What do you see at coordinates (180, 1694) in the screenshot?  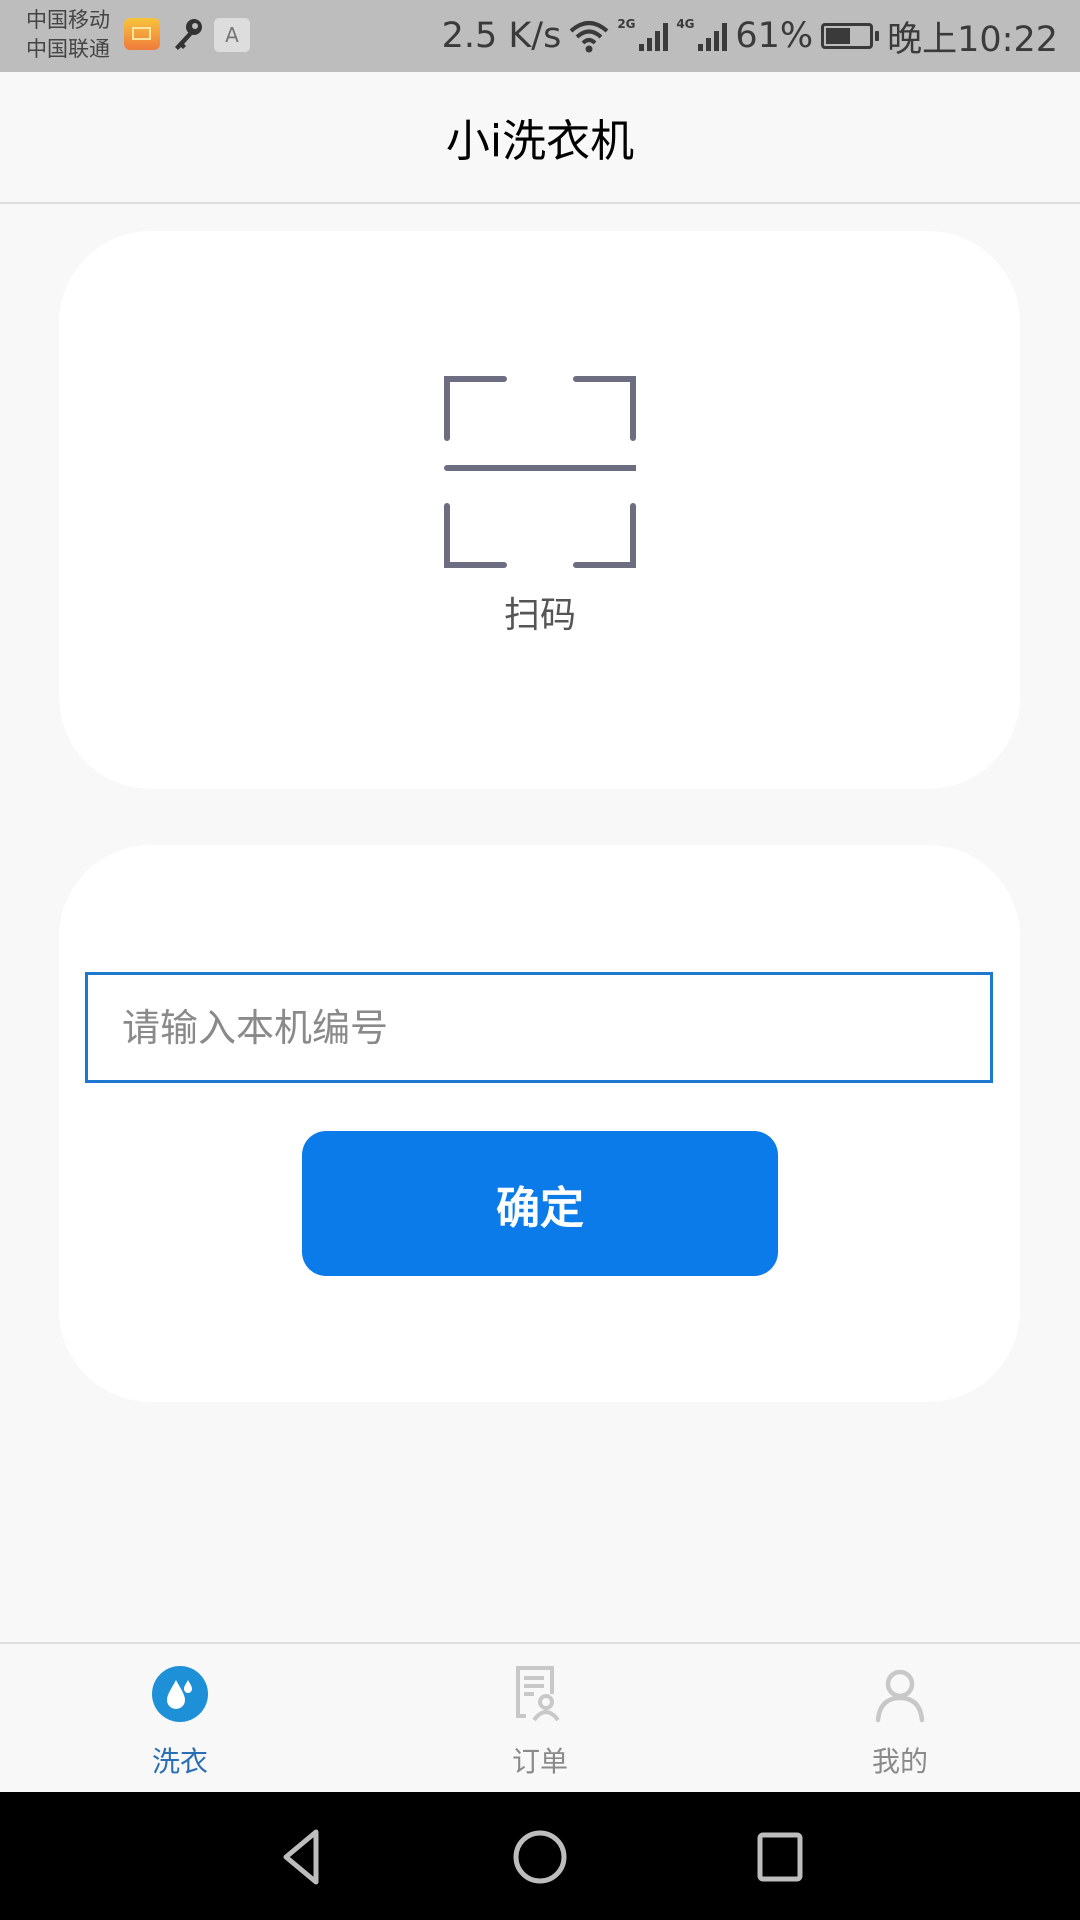 I see `water-drop-icon` at bounding box center [180, 1694].